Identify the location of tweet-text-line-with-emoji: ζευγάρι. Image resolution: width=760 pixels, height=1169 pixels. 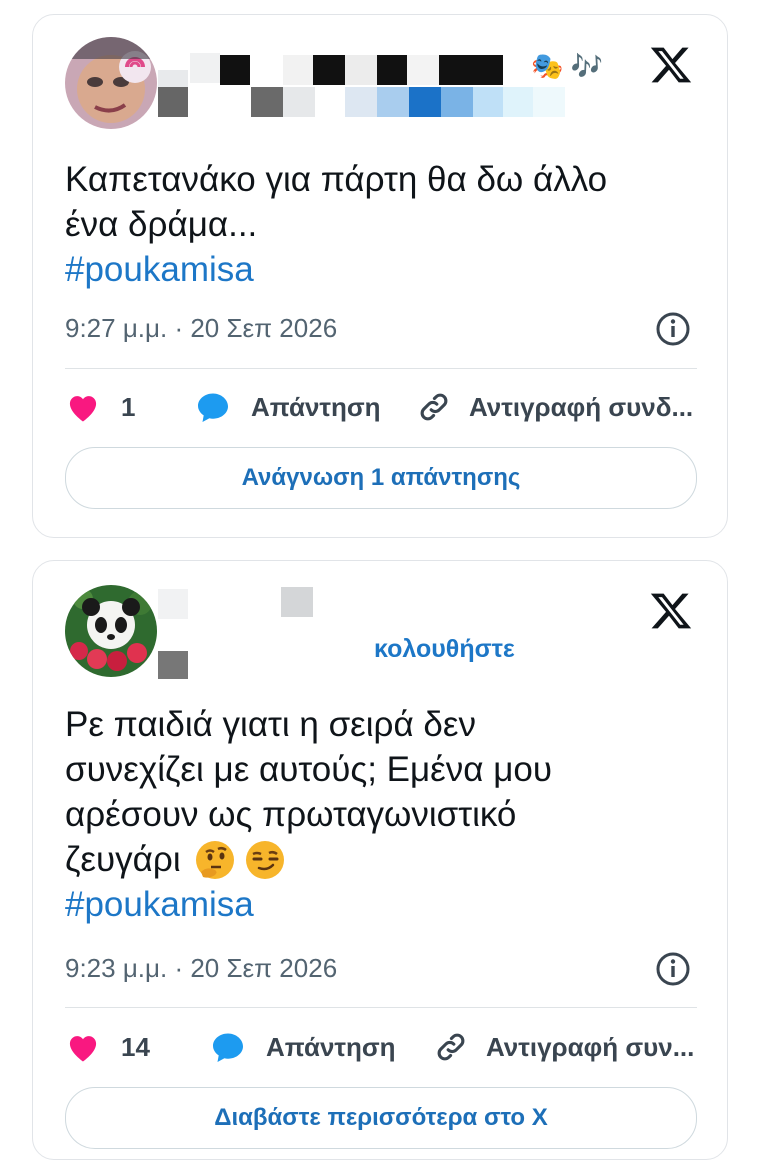
(381, 859).